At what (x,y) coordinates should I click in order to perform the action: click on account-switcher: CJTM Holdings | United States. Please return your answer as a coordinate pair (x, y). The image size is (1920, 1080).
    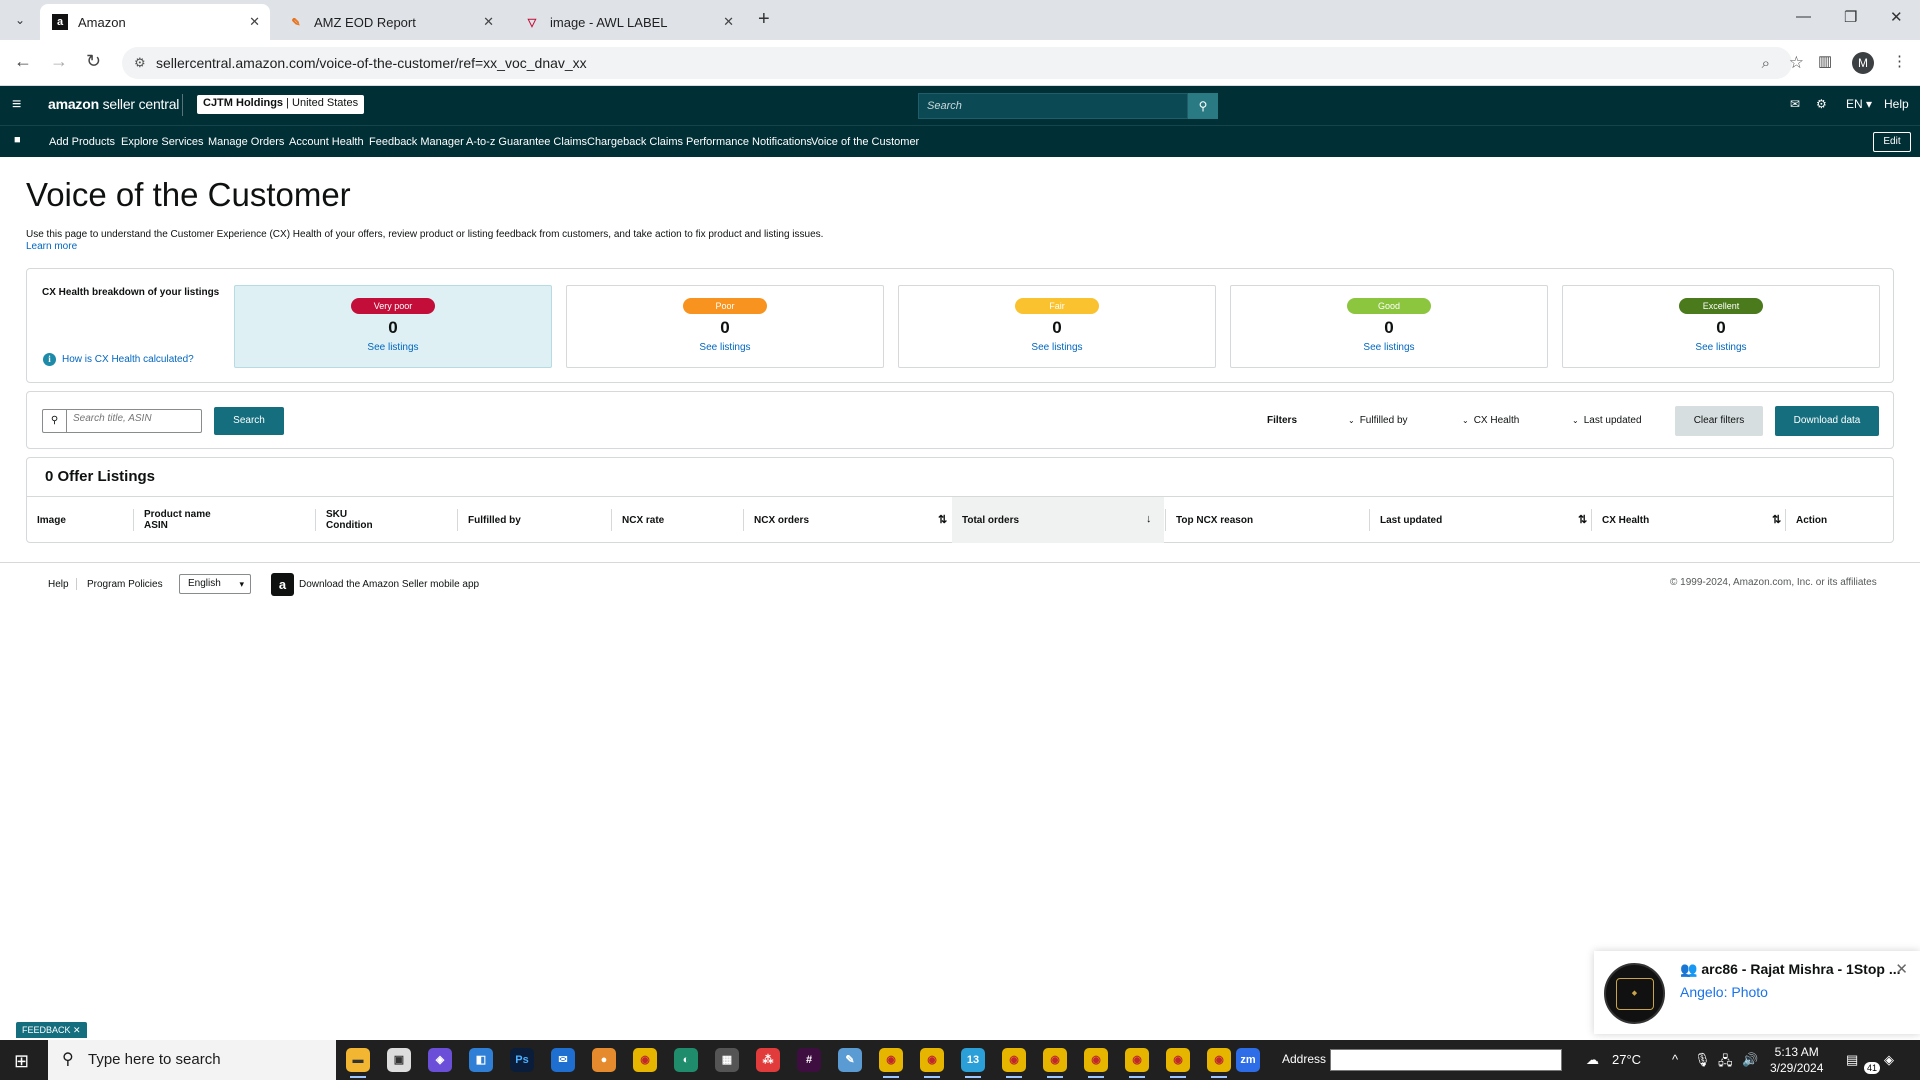
    Looking at the image, I should click on (281, 104).